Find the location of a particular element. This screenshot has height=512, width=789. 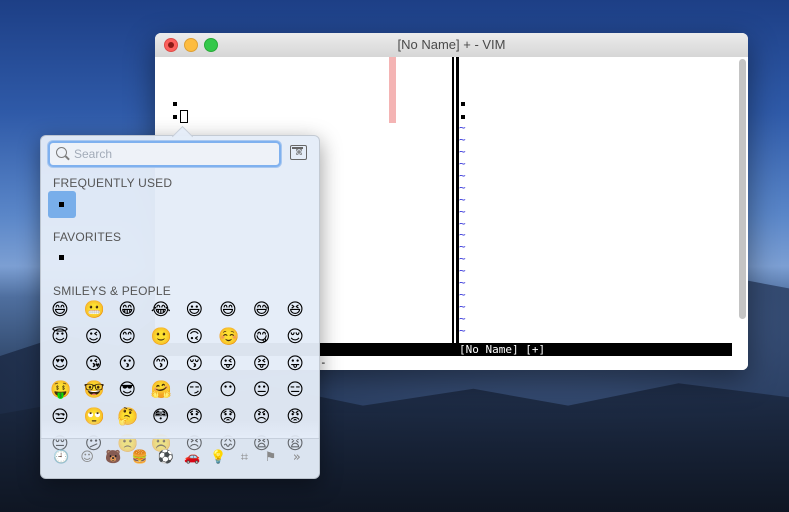

emoji-item: 😉 is located at coordinates (94, 337).